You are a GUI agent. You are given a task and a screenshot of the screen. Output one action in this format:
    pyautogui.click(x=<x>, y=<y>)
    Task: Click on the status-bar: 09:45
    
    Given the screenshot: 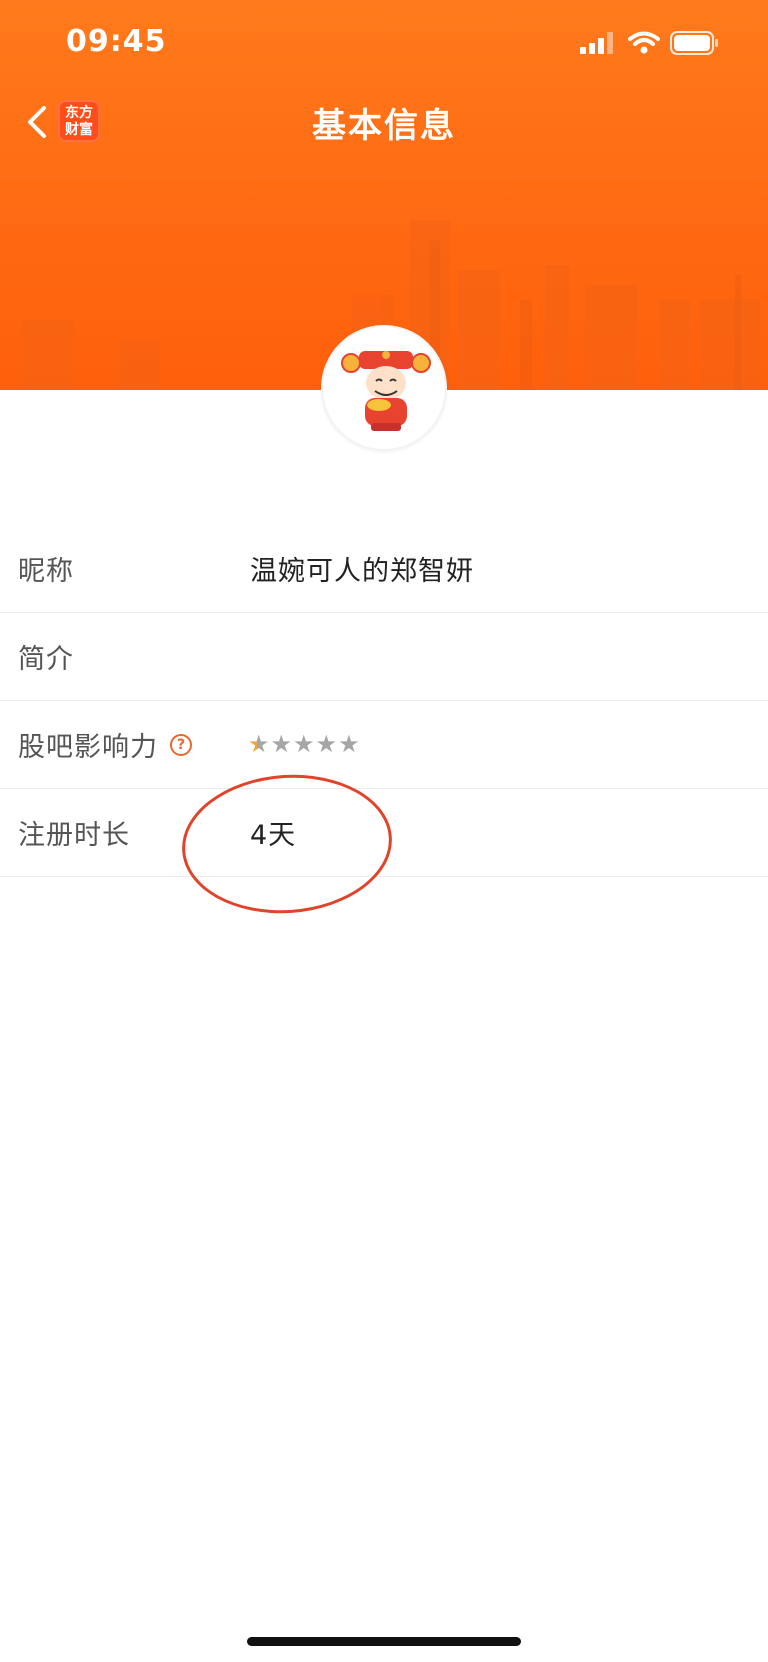 What is the action you would take?
    pyautogui.click(x=384, y=44)
    